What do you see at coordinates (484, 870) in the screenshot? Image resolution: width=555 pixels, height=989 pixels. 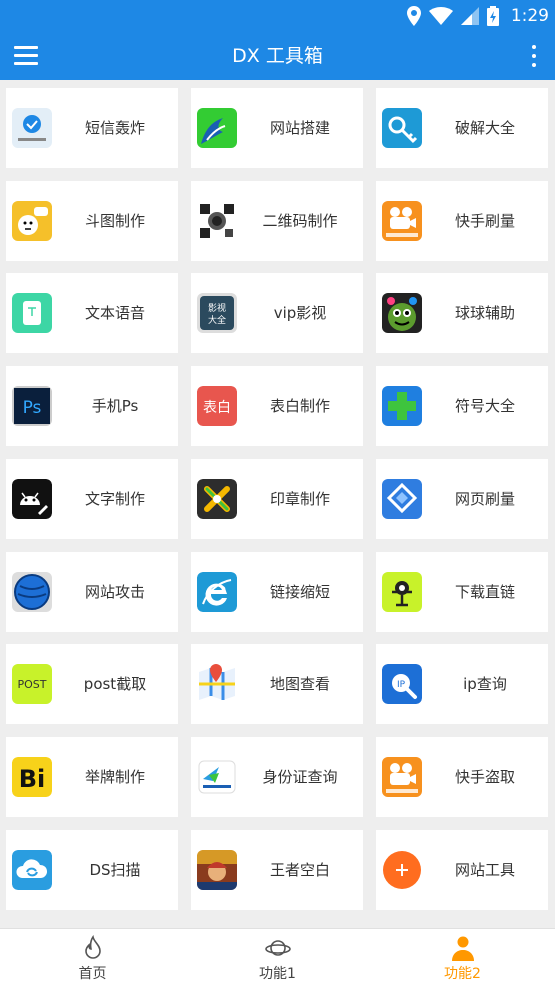 I see `tool-label: 网站工具` at bounding box center [484, 870].